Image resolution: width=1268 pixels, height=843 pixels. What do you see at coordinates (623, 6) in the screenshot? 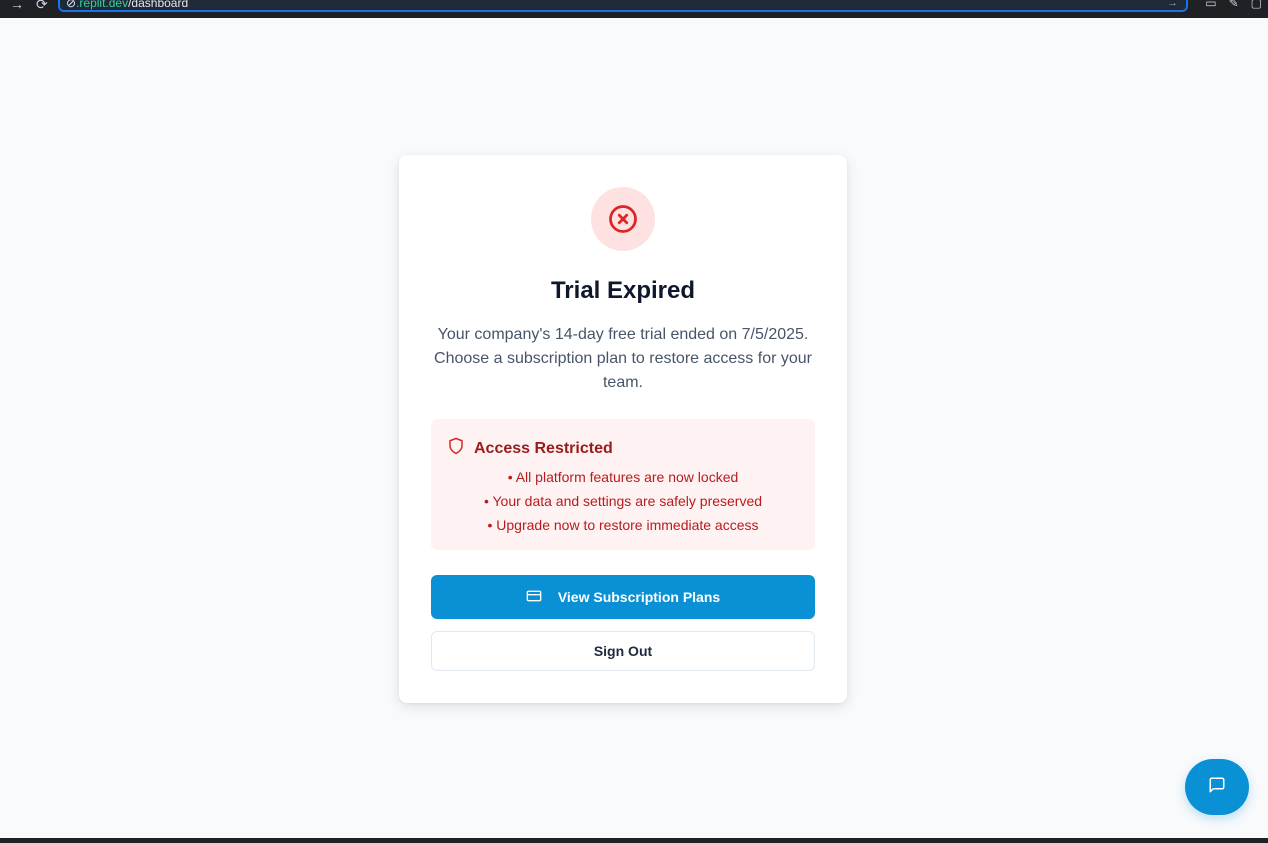
I see `address-bar: ⊘.replit.dev/dashboard →` at bounding box center [623, 6].